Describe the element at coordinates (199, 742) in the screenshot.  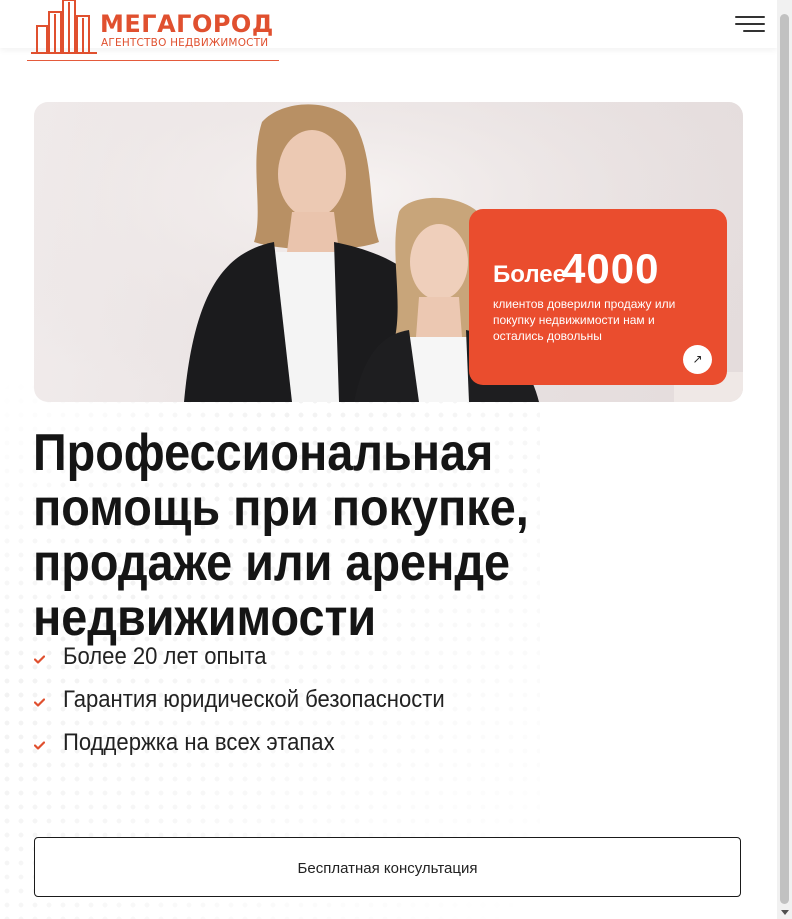
I see `feature-text: Поддержка на всех этапах` at that location.